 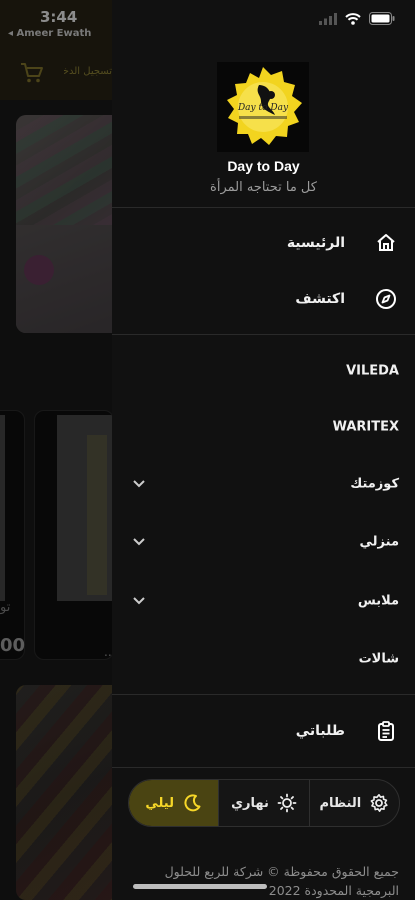 I want to click on category-label: منزلي, so click(x=379, y=542).